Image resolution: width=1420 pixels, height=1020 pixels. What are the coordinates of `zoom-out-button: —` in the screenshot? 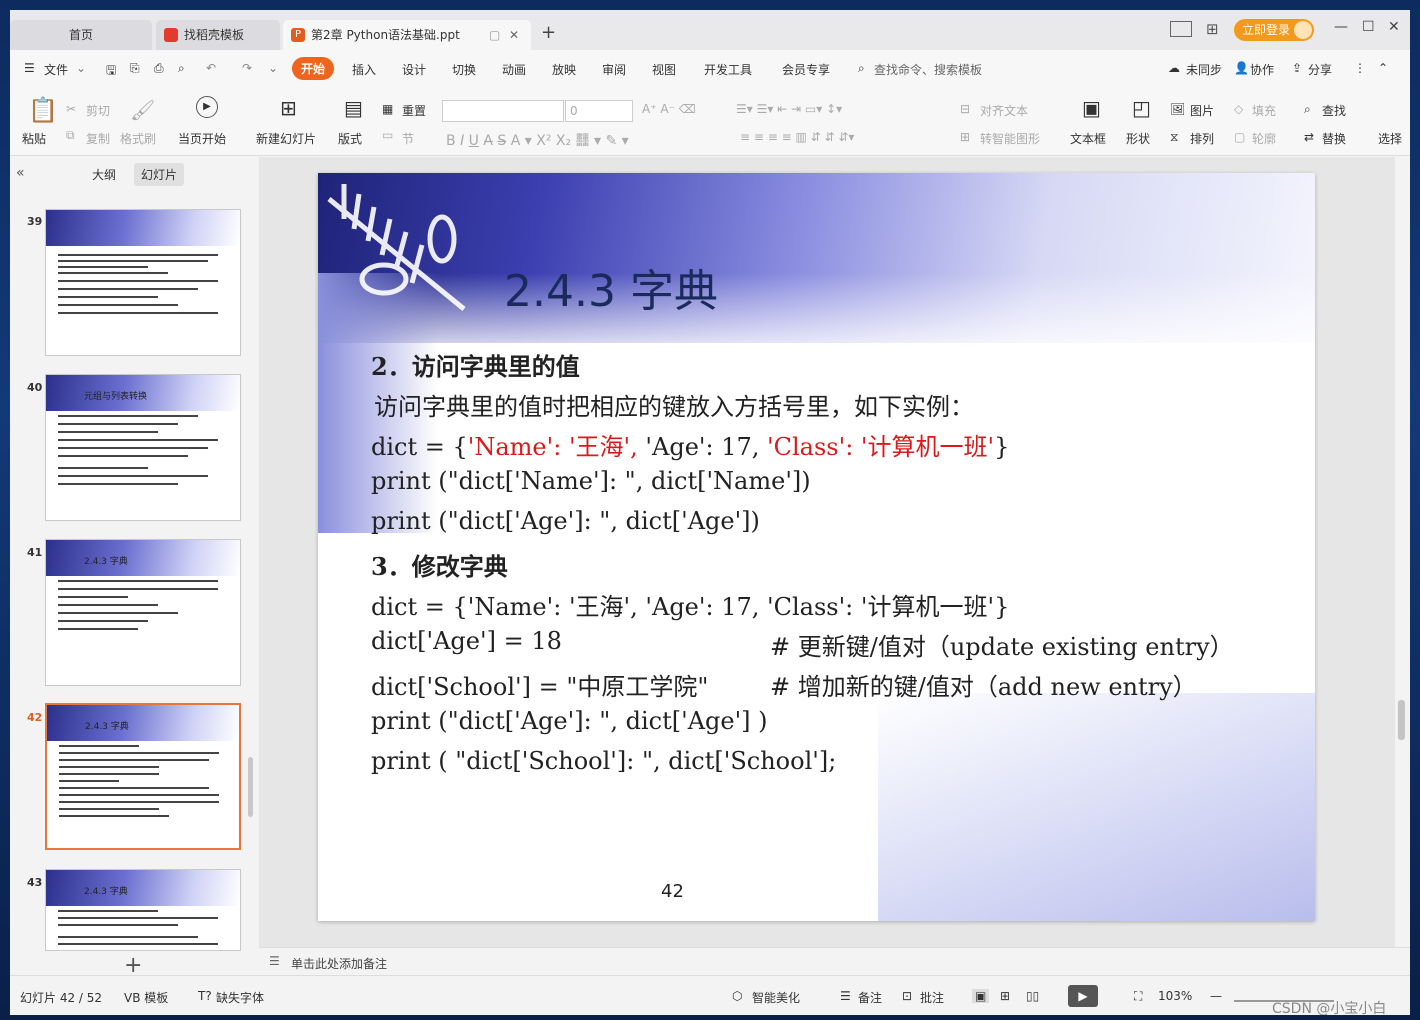 It's located at (1216, 996).